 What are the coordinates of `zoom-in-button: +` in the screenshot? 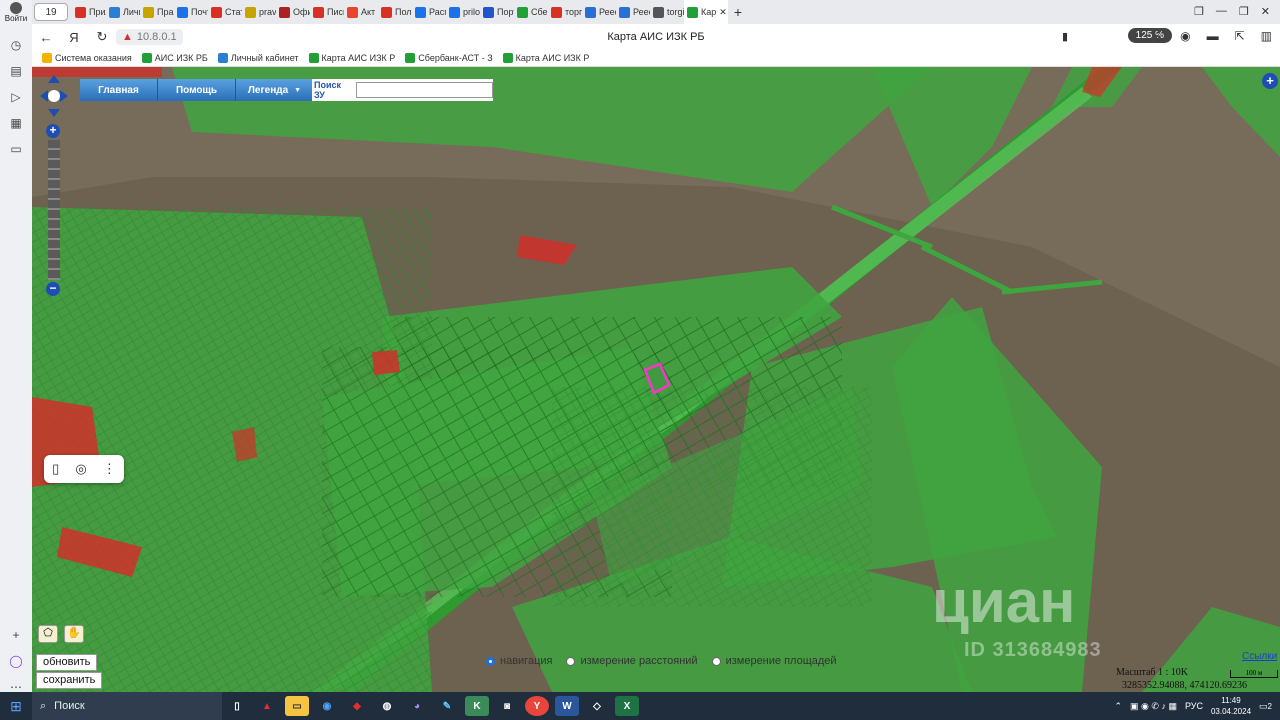 It's located at (53, 131).